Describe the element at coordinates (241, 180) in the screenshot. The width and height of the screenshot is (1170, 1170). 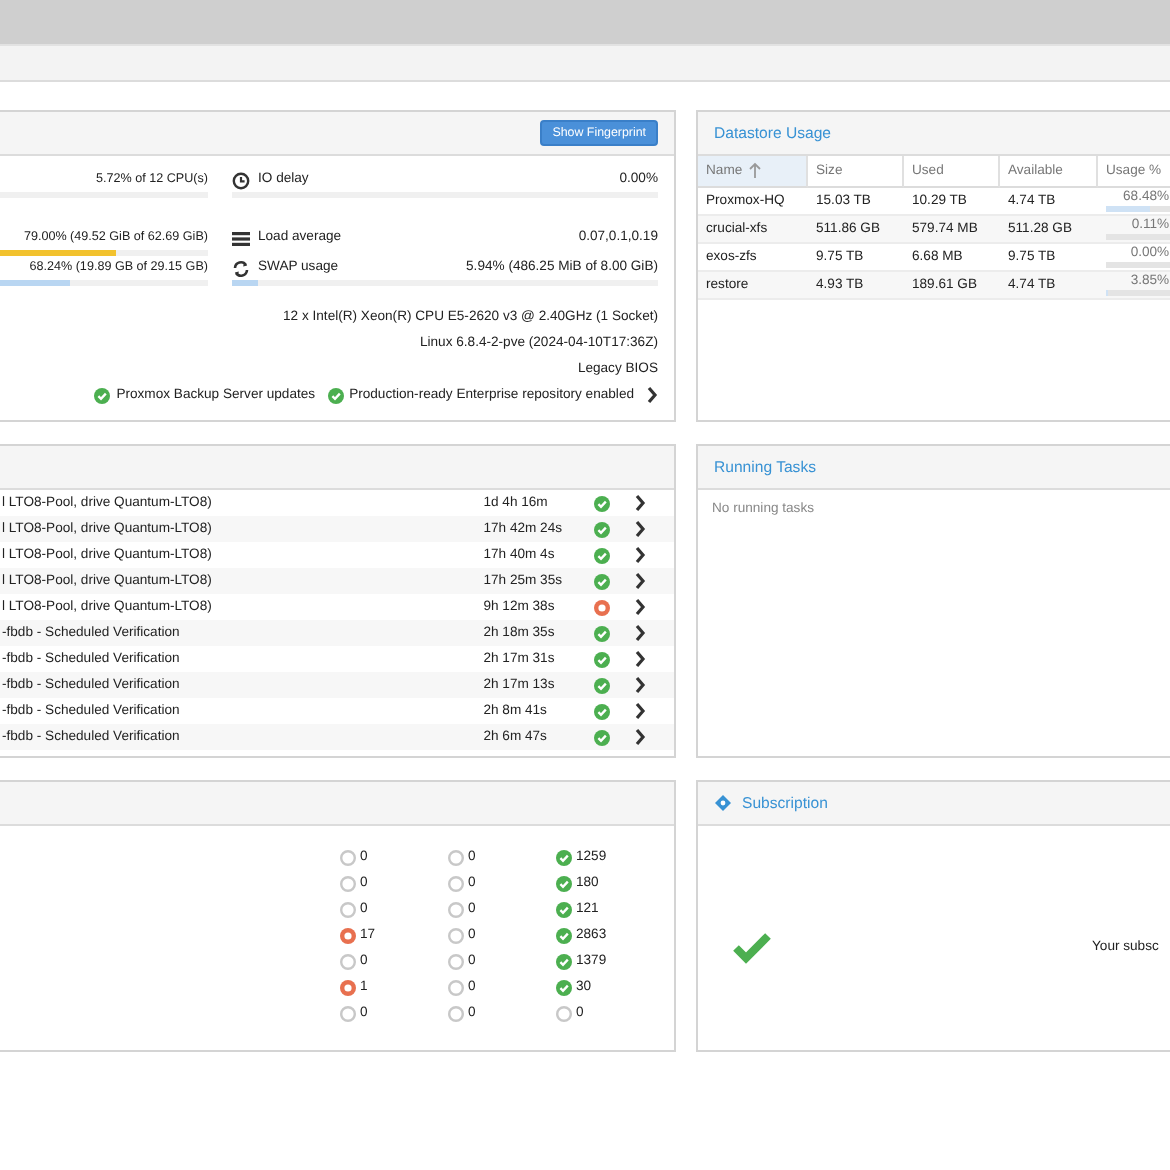
I see `clock-icon` at that location.